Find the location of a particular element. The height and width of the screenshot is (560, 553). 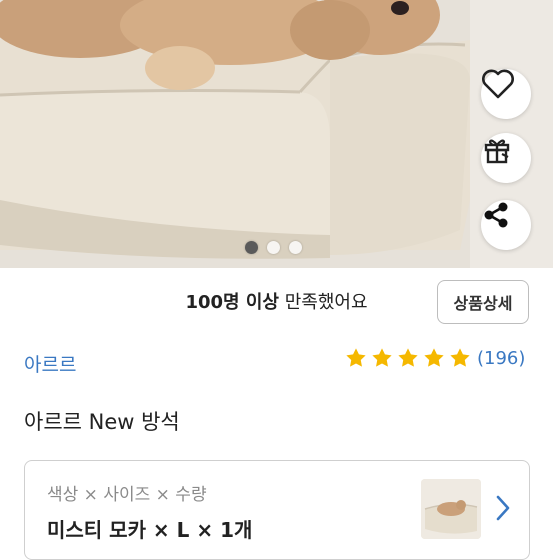

brand-link: 아르르 is located at coordinates (50, 363).